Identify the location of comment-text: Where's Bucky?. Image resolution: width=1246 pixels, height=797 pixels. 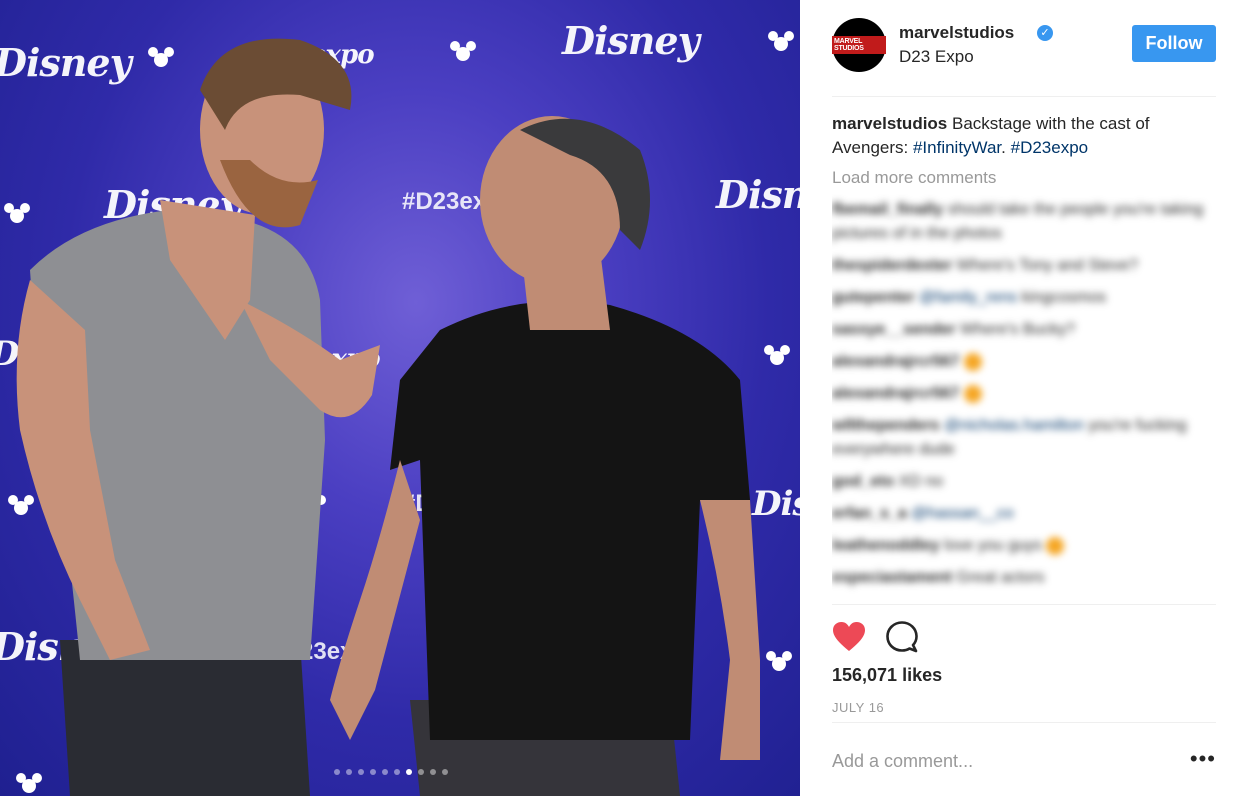
(1018, 329).